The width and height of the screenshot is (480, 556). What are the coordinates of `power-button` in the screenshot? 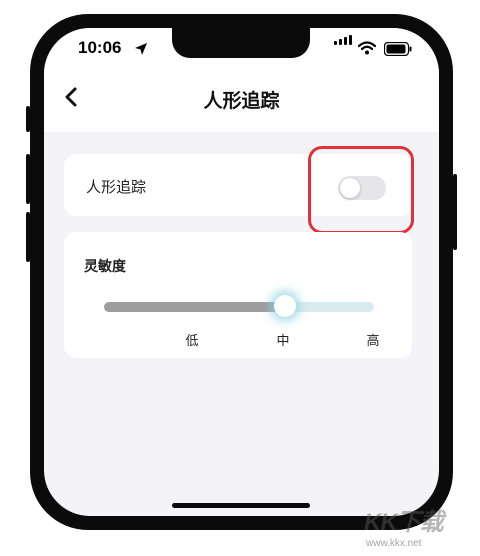 It's located at (455, 212).